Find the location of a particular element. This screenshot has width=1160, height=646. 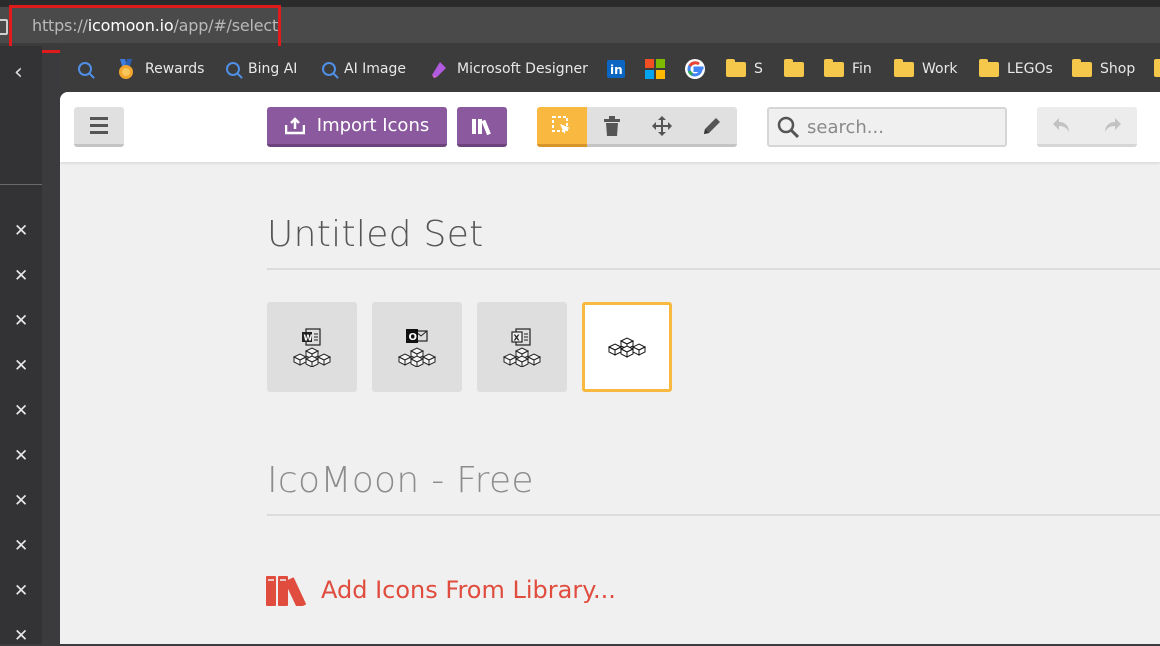

undo-icon is located at coordinates (1061, 124).